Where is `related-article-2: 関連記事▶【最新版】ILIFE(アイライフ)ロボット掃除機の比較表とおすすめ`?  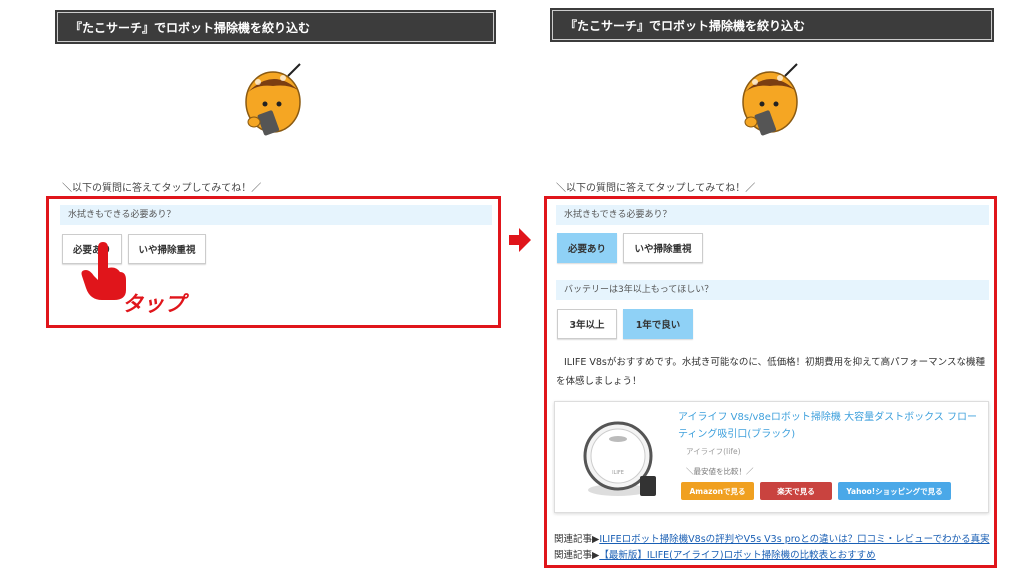 related-article-2: 関連記事▶【最新版】ILIFE(アイライフ)ロボット掃除機の比較表とおすすめ is located at coordinates (715, 554).